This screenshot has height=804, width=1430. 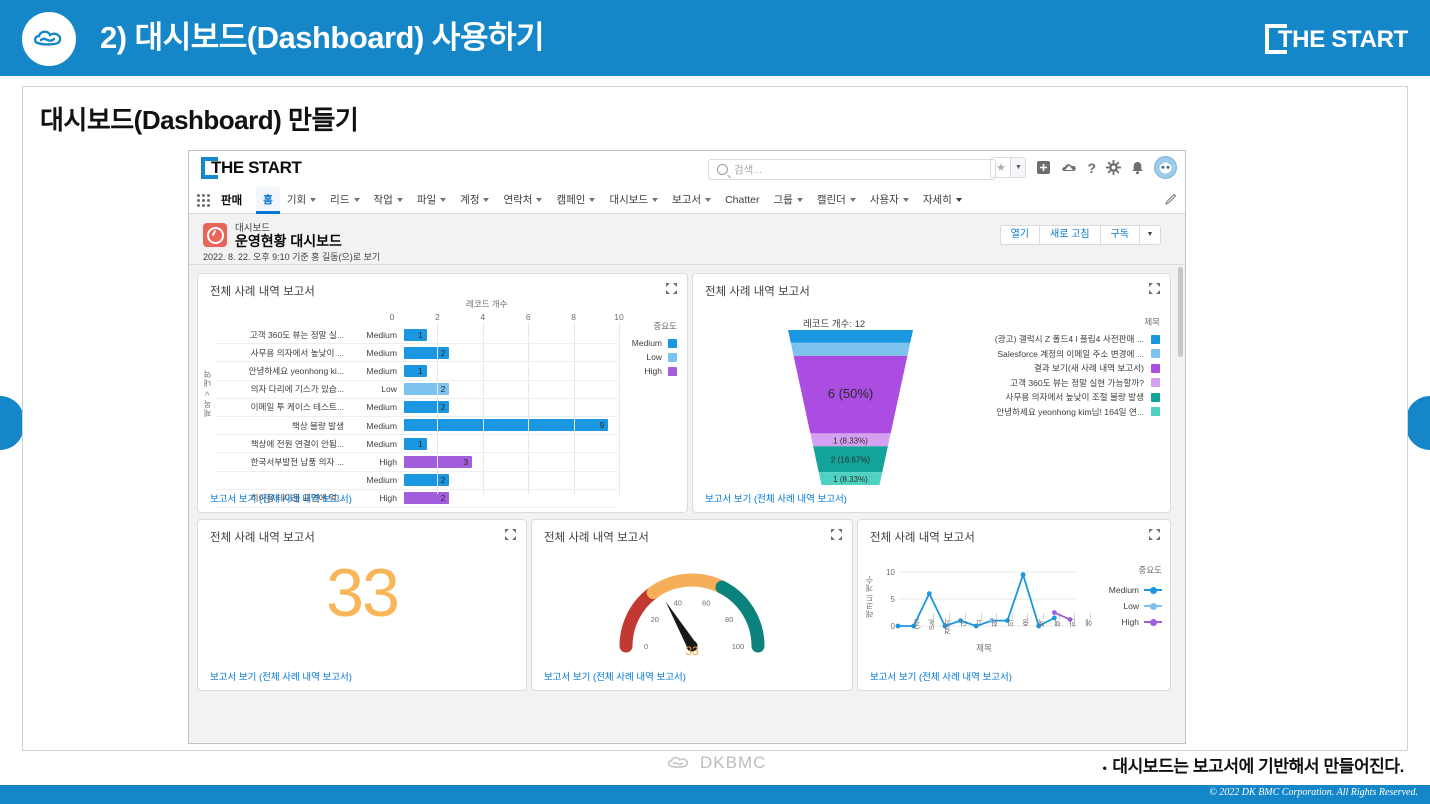 I want to click on nav-tab-dashboards: 대시보드, so click(x=633, y=200).